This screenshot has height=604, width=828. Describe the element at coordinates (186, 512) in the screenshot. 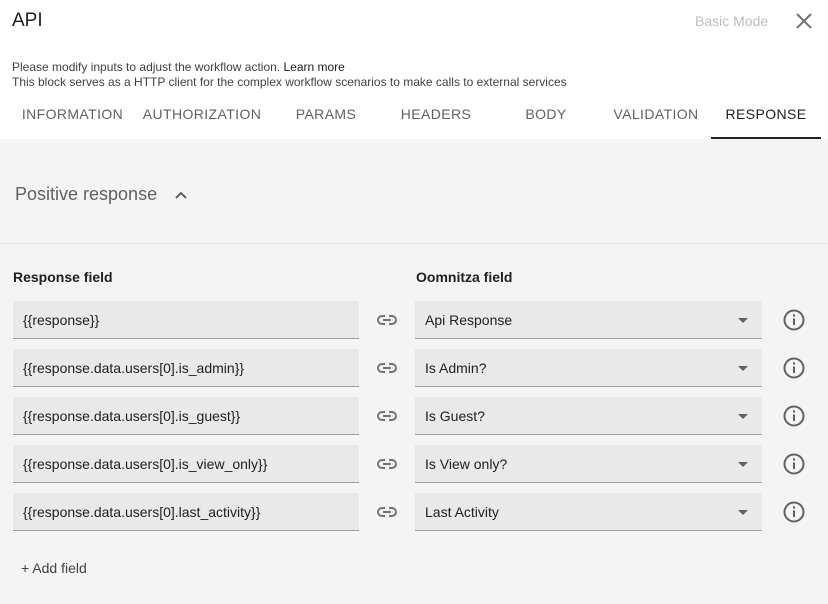

I see `response-field-input: {{response.data.users[0].last_activity}}` at that location.